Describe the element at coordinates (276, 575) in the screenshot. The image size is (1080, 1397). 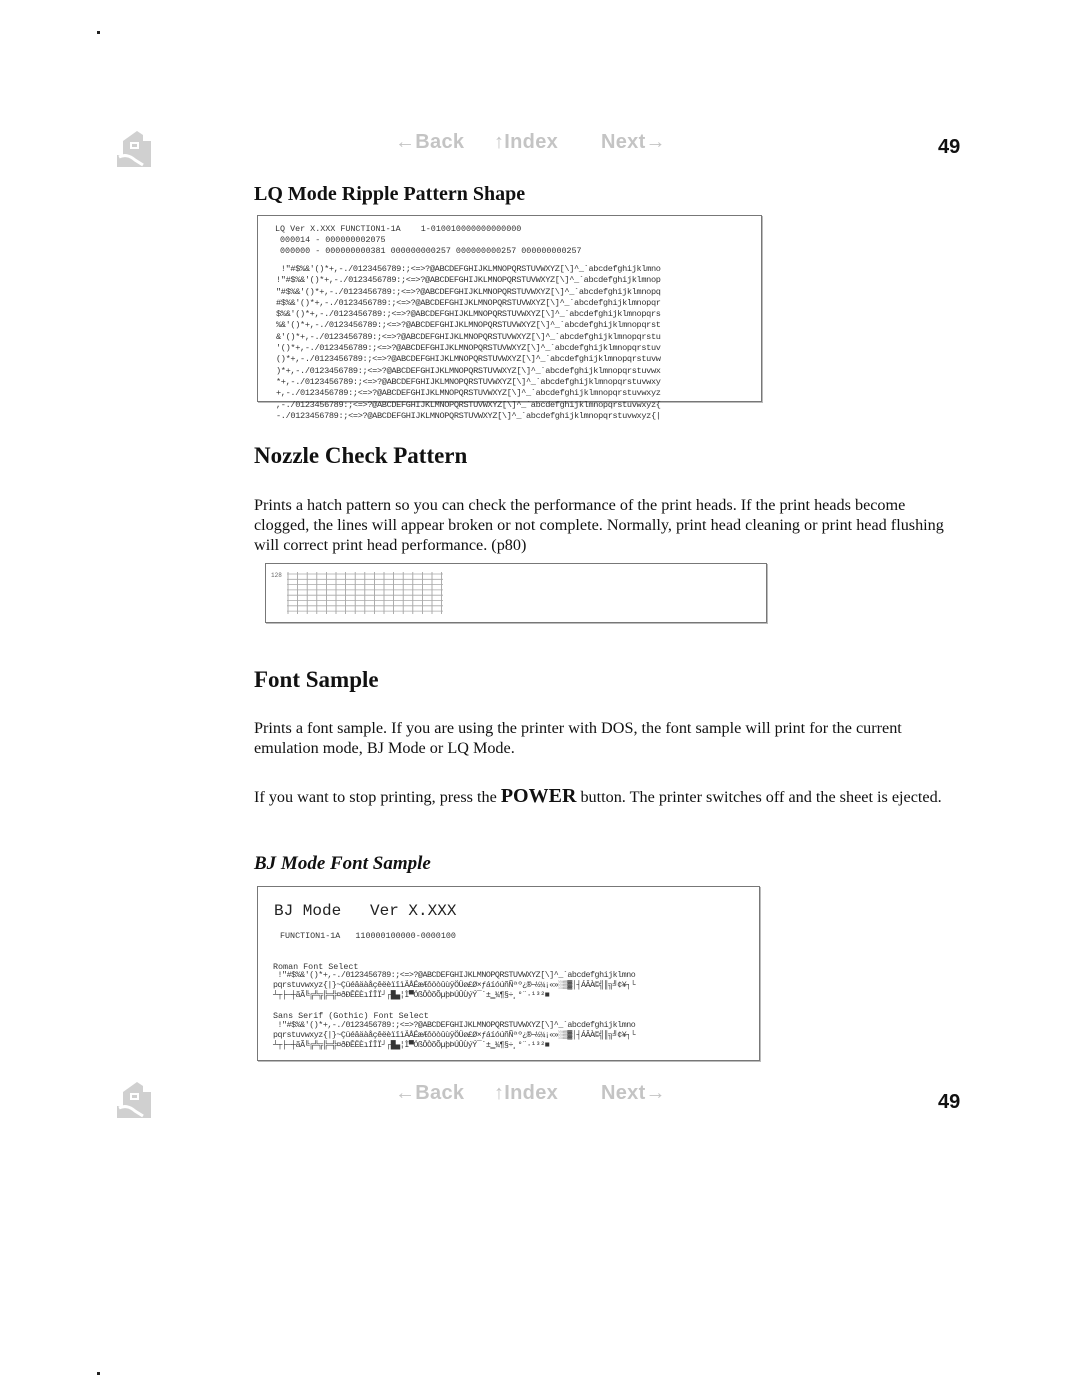
I see `nozzle-count-label: 128` at that location.